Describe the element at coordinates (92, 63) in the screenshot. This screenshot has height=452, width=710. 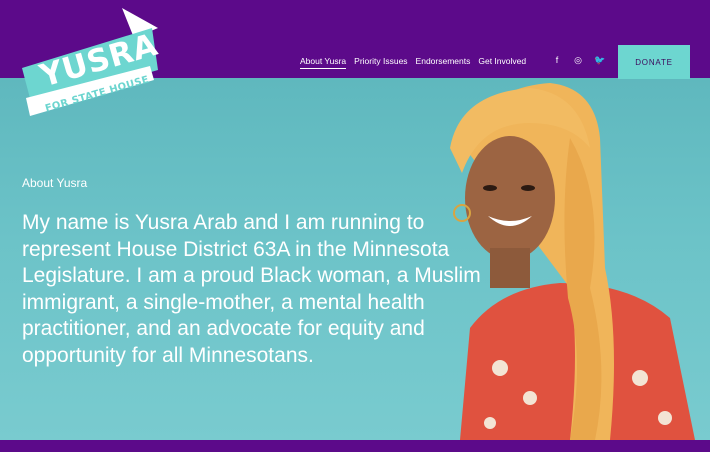
I see `site-logo: YUSRA FOR STATE HOUSE` at that location.